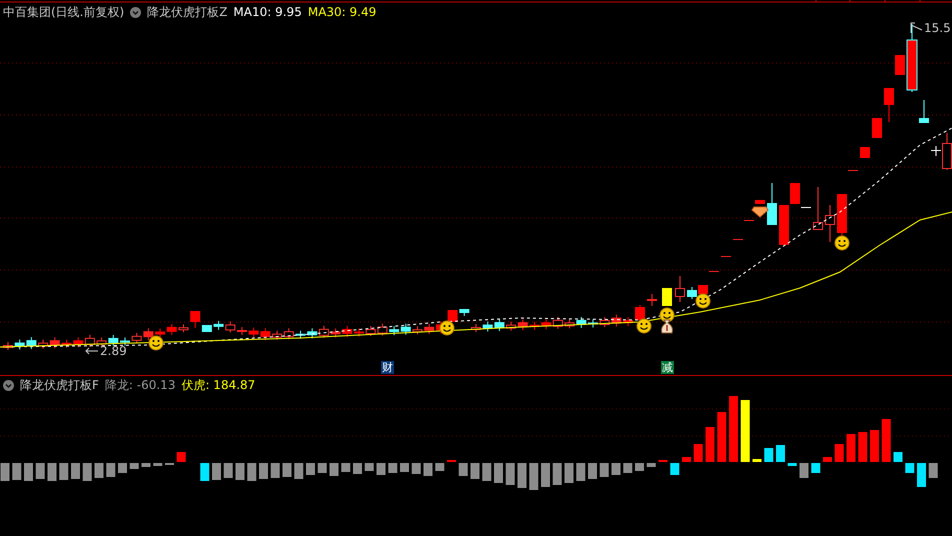  What do you see at coordinates (140, 385) in the screenshot?
I see `indicator-value: 降龙: -60.13` at bounding box center [140, 385].